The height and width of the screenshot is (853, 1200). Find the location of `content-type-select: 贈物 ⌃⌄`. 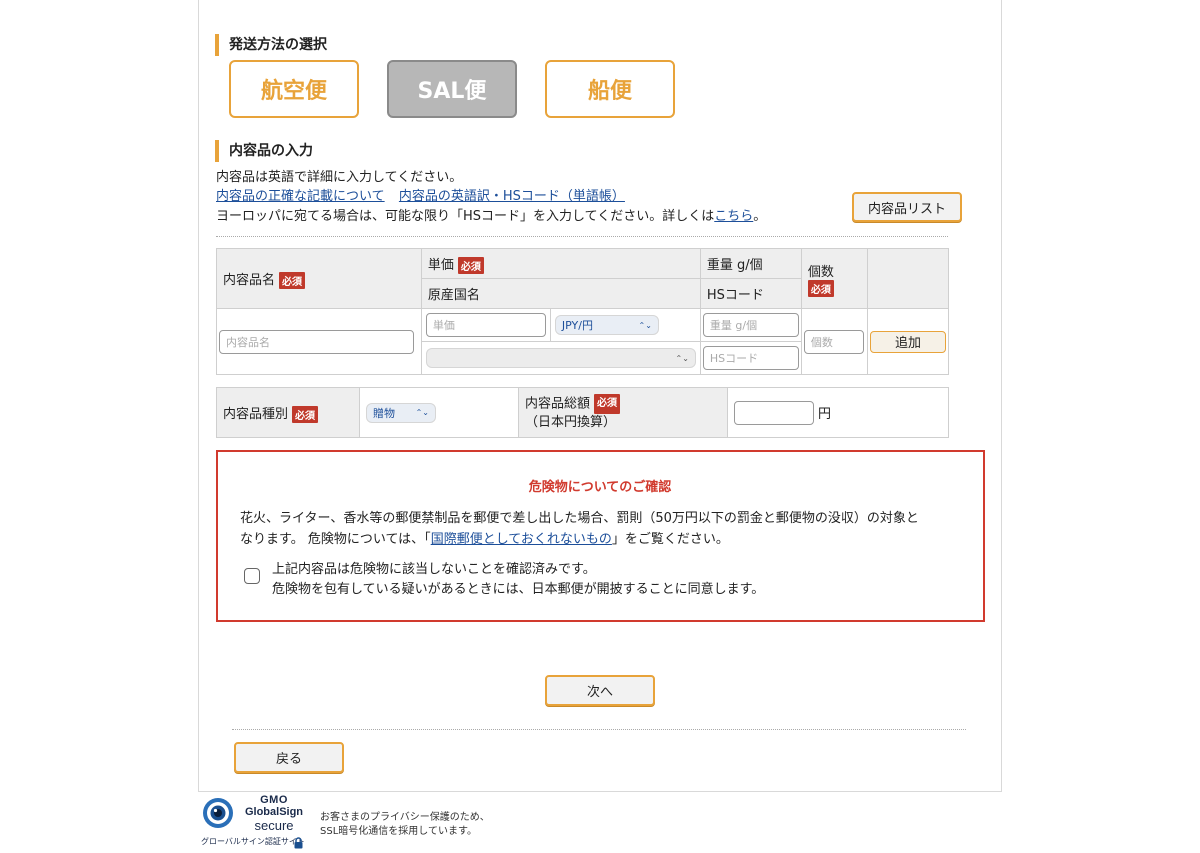

content-type-select: 贈物 ⌃⌄ is located at coordinates (401, 412).